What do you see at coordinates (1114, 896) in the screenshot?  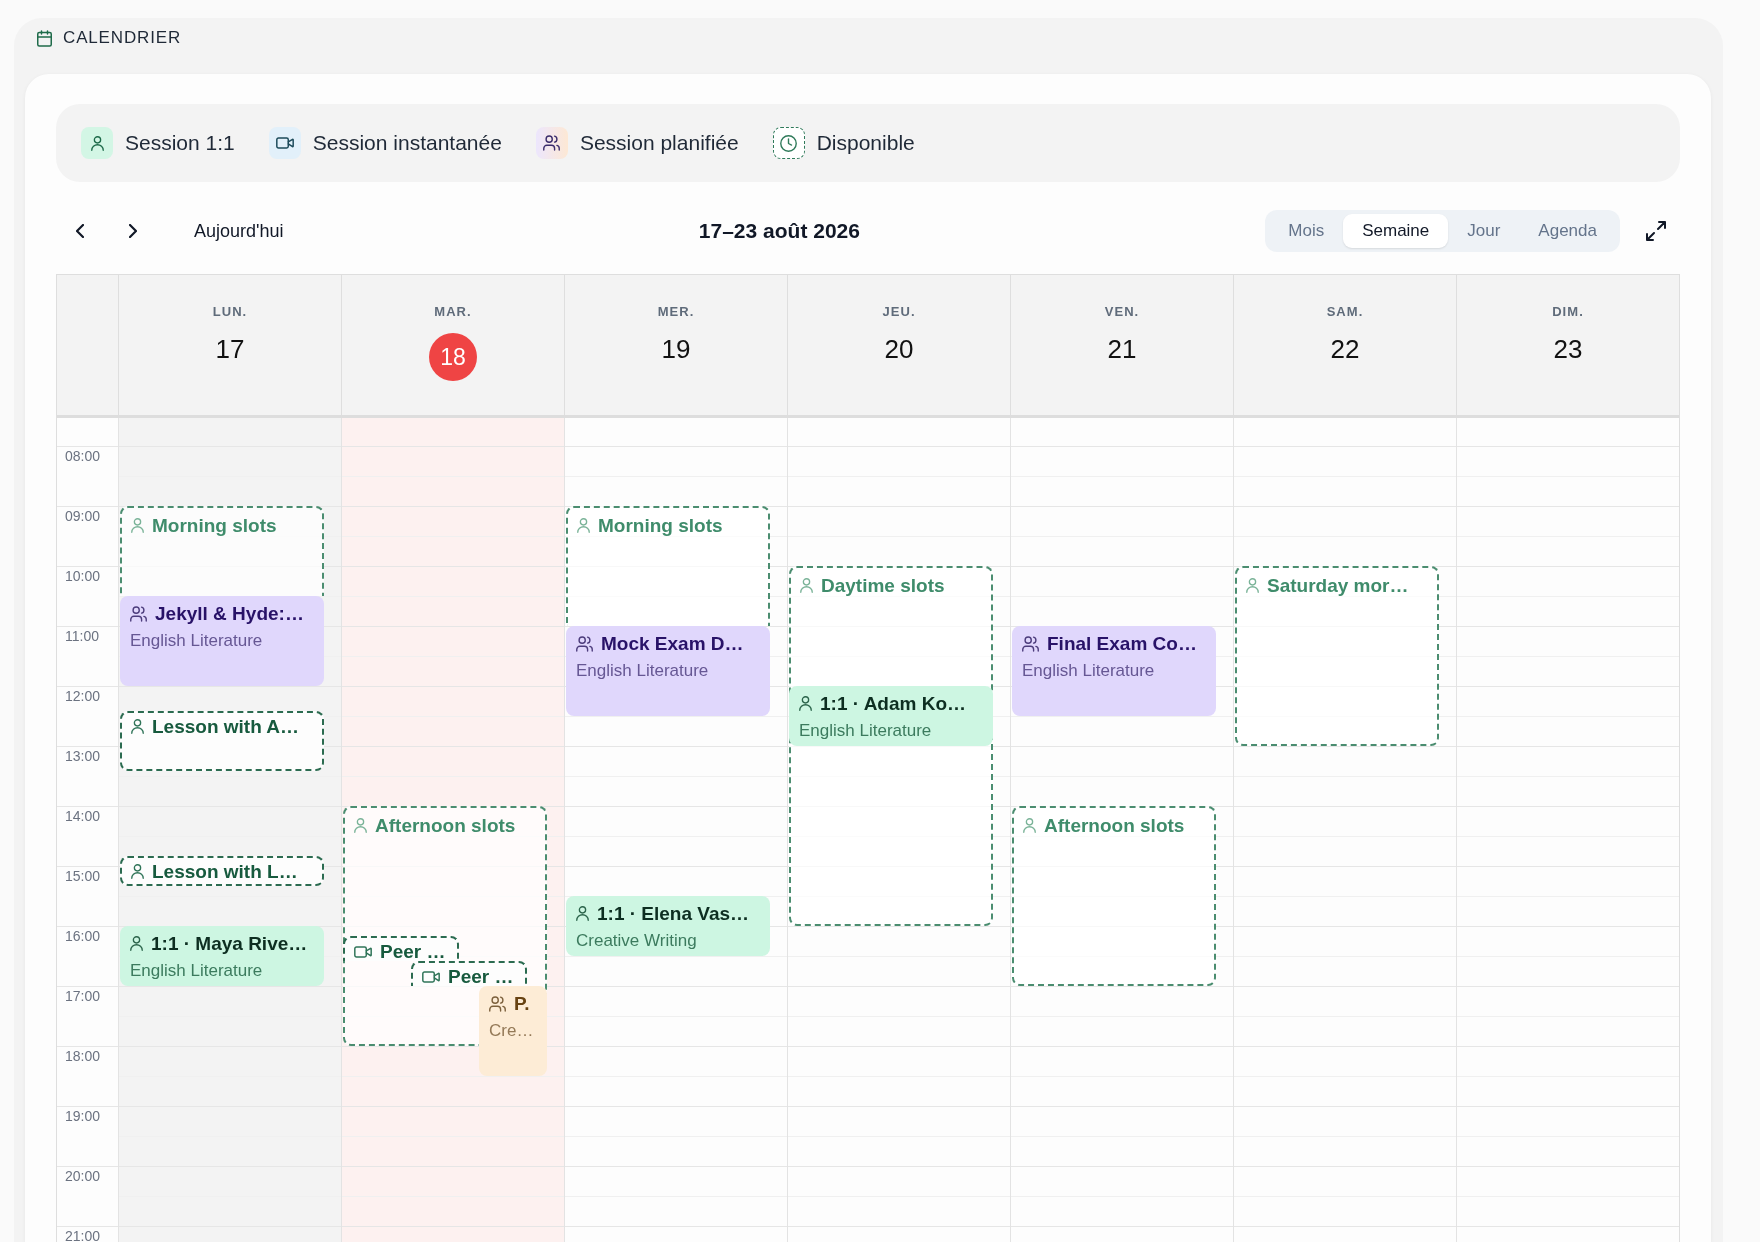 I see `availability-slot: Afternoon slots` at bounding box center [1114, 896].